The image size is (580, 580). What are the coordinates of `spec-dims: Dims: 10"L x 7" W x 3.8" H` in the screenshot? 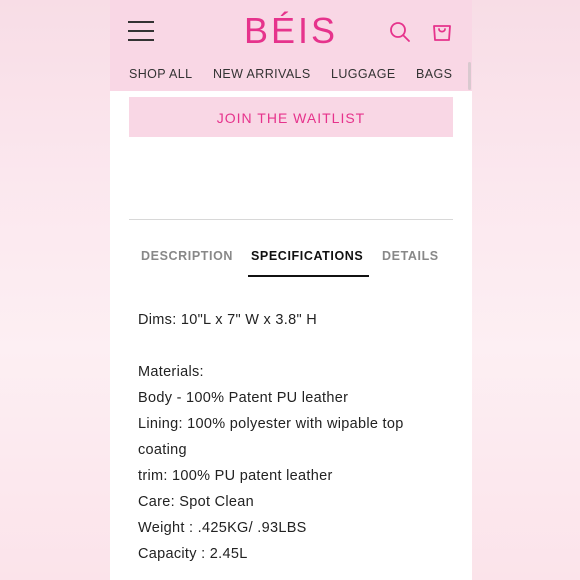 It's located at (228, 320).